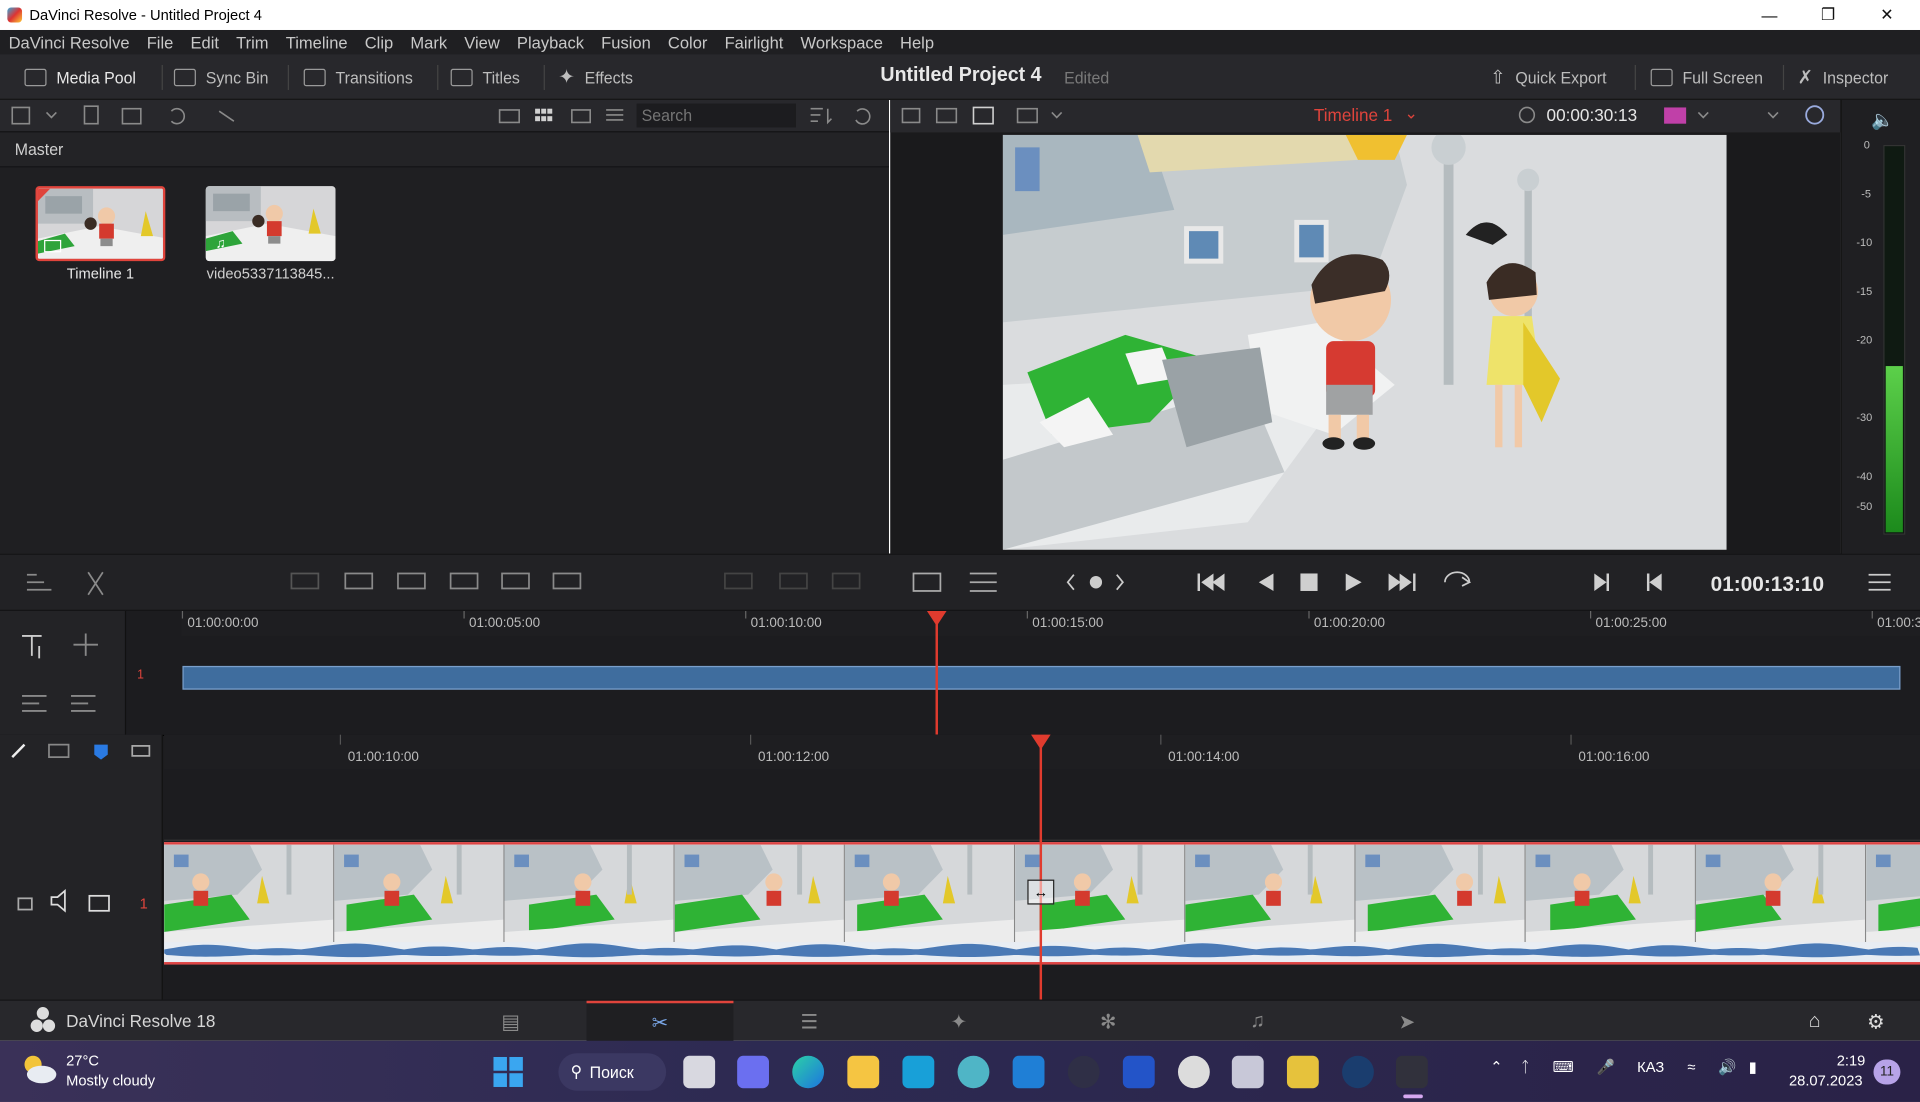  Describe the element at coordinates (429, 42) in the screenshot. I see `menu-mark: Mark` at that location.